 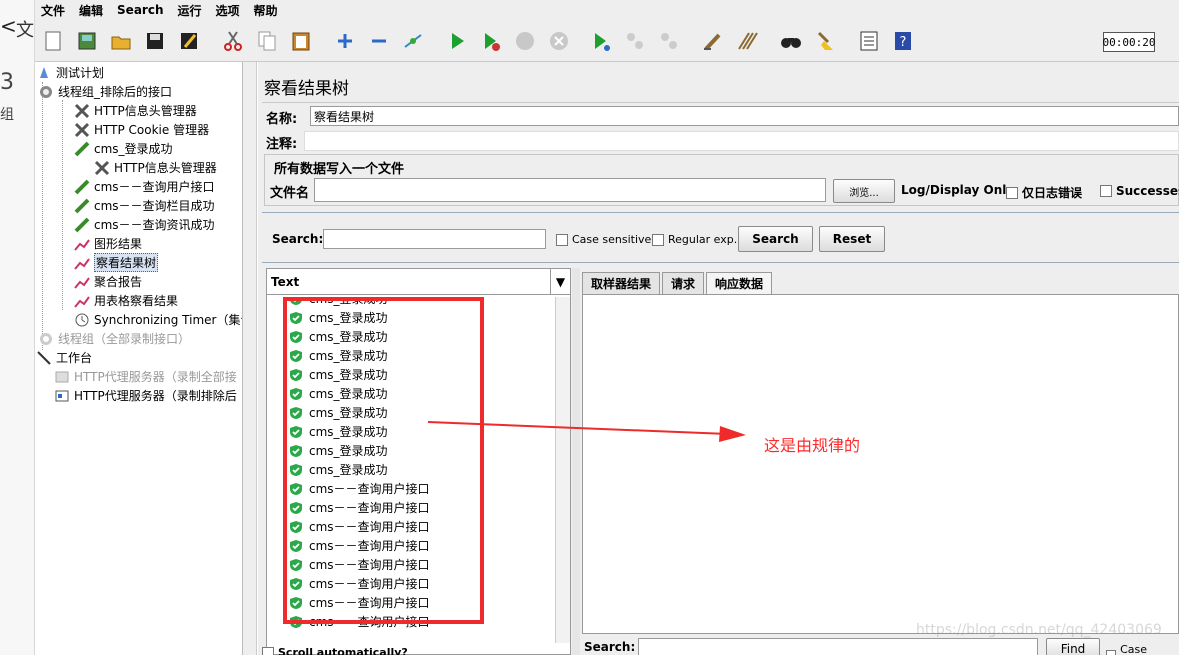 I want to click on shutdown-icon, so click(x=559, y=41).